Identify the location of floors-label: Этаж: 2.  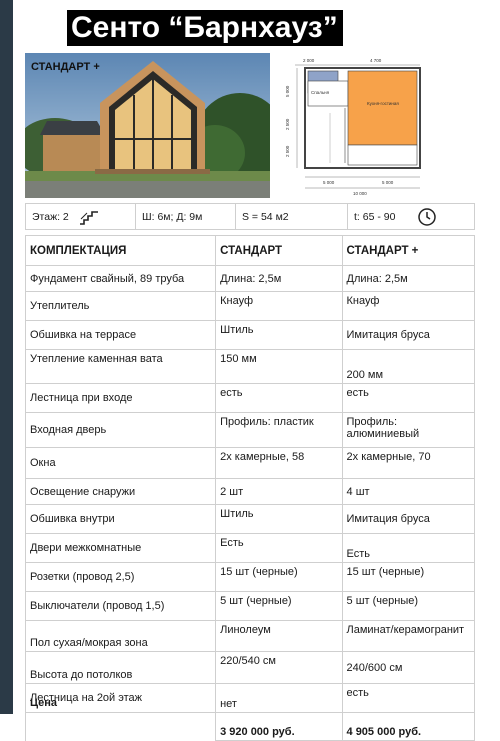
(50, 216).